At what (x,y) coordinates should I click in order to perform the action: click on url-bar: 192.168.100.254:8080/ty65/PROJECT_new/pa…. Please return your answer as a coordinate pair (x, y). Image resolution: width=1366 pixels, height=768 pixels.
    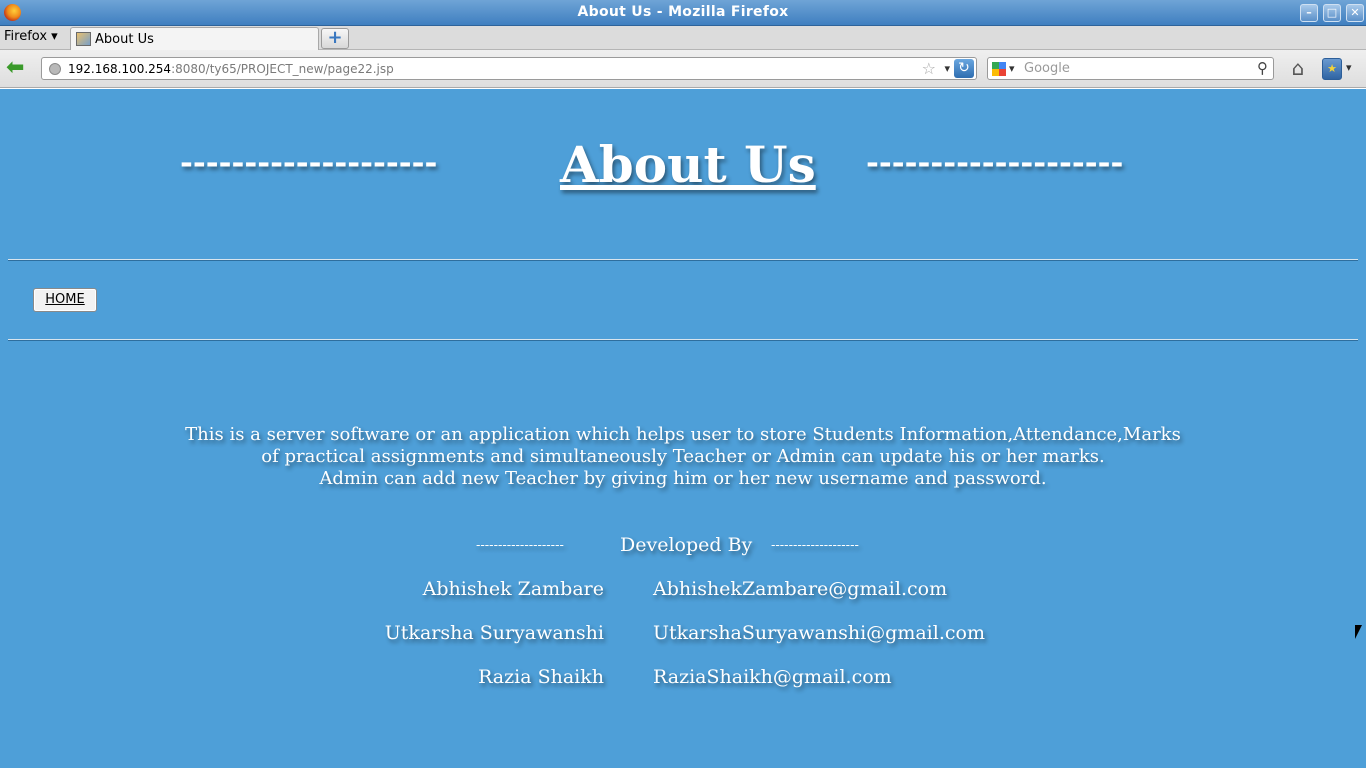
    Looking at the image, I should click on (509, 68).